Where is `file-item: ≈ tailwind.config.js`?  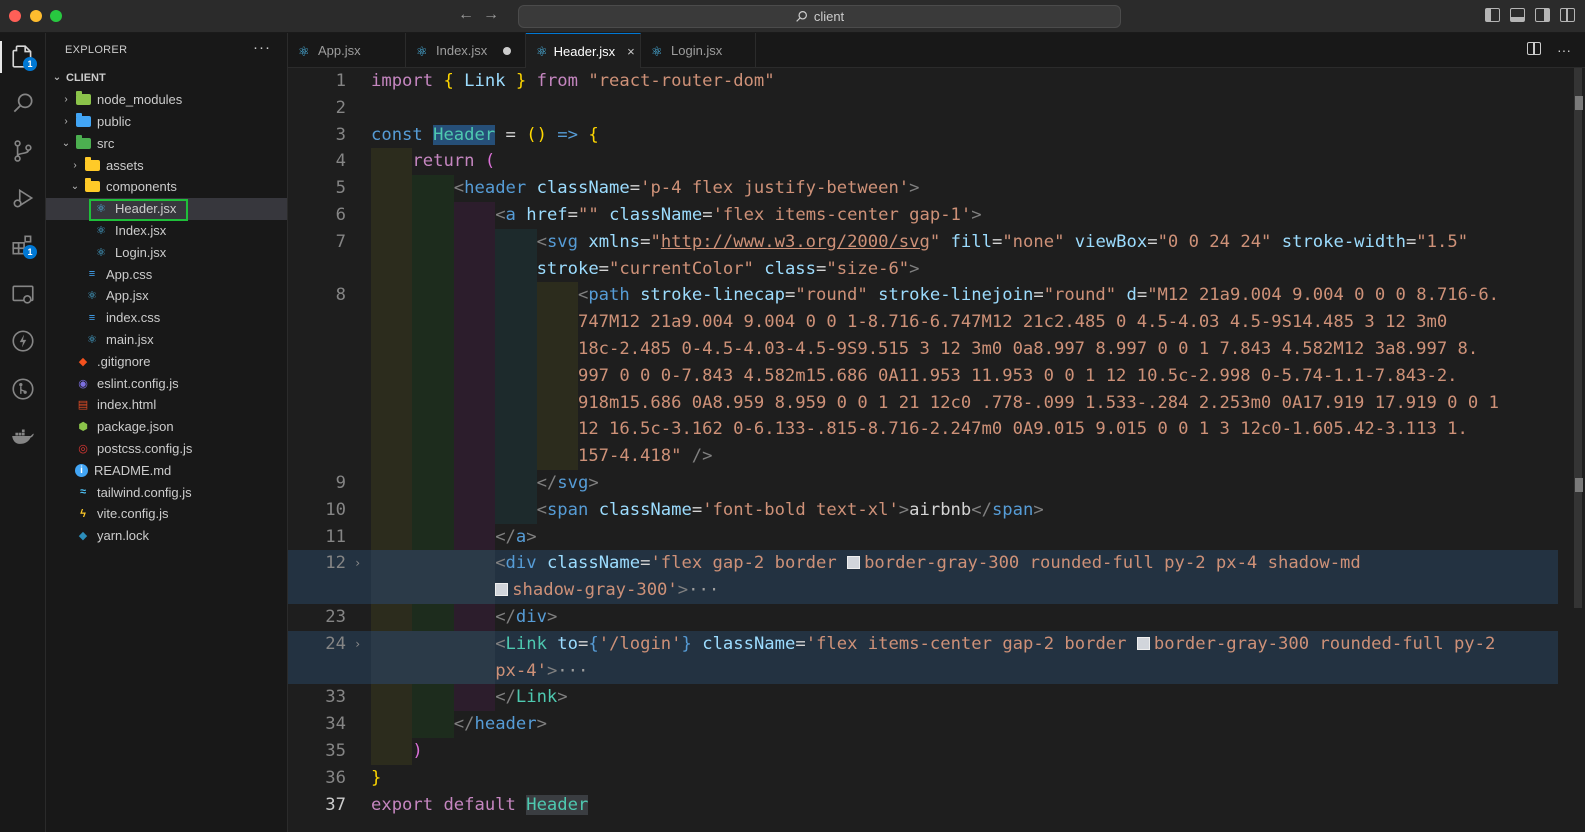 file-item: ≈ tailwind.config.js is located at coordinates (166, 492).